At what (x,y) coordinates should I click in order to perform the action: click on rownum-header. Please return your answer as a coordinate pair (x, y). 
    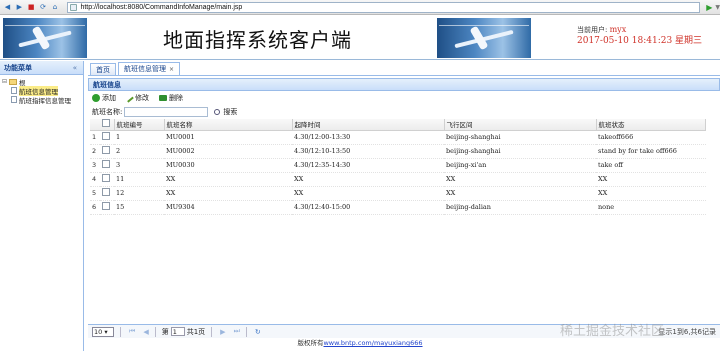
    Looking at the image, I should click on (95, 125).